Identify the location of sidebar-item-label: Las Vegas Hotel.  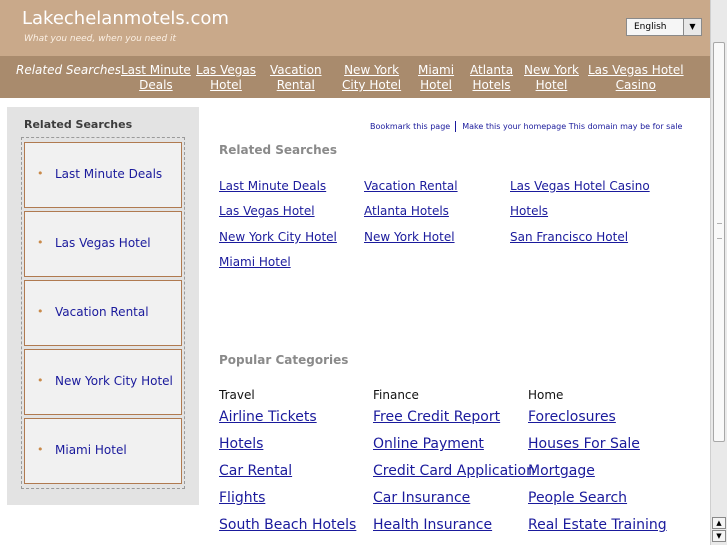
(103, 243).